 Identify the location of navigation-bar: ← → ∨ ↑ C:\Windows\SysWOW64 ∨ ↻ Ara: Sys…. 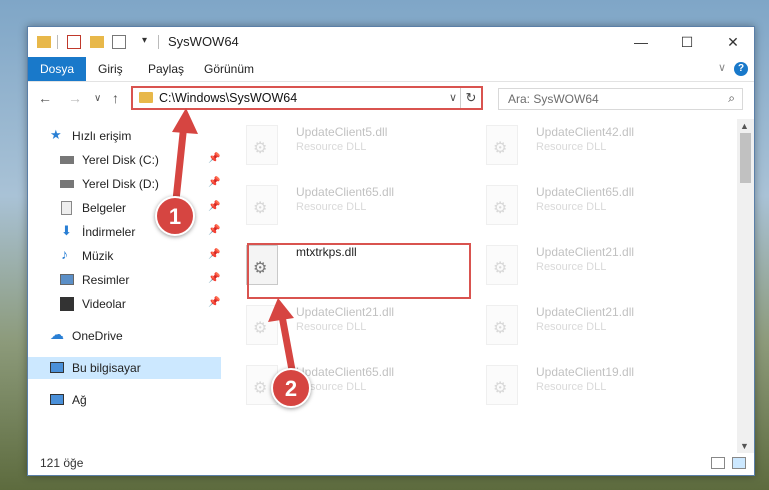
(391, 99).